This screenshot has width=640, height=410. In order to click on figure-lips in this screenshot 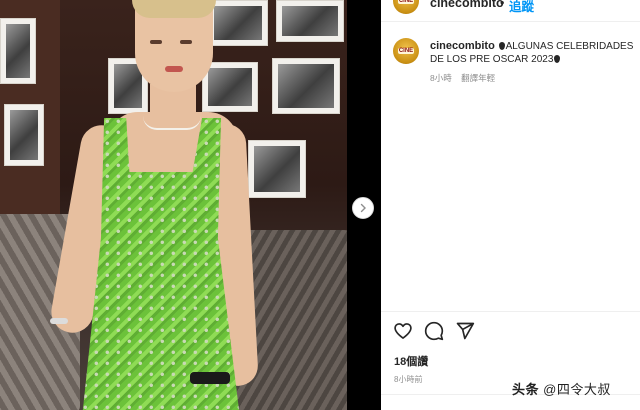, I will do `click(174, 69)`.